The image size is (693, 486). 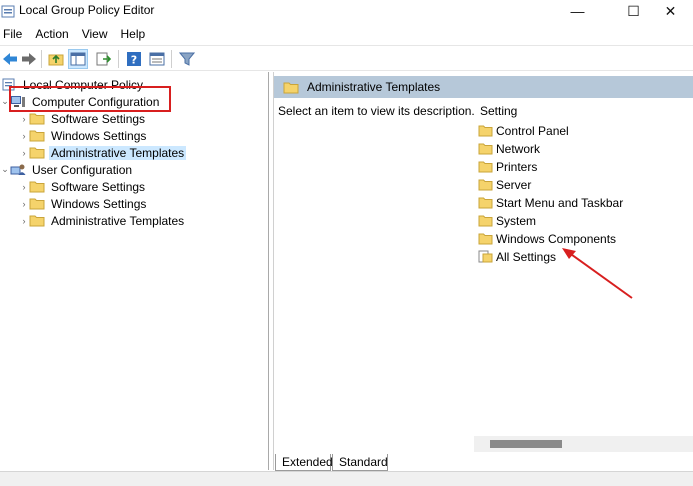 I want to click on list-item: Control Panel, so click(x=523, y=130).